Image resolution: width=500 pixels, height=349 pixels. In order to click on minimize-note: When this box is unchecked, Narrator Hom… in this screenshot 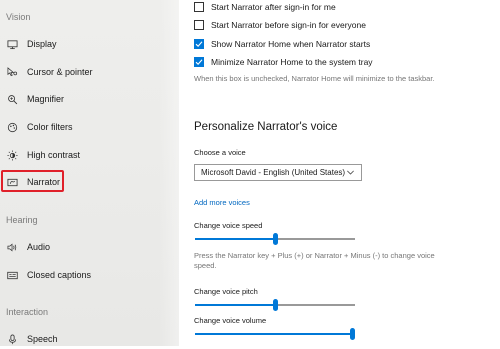, I will do `click(314, 78)`.